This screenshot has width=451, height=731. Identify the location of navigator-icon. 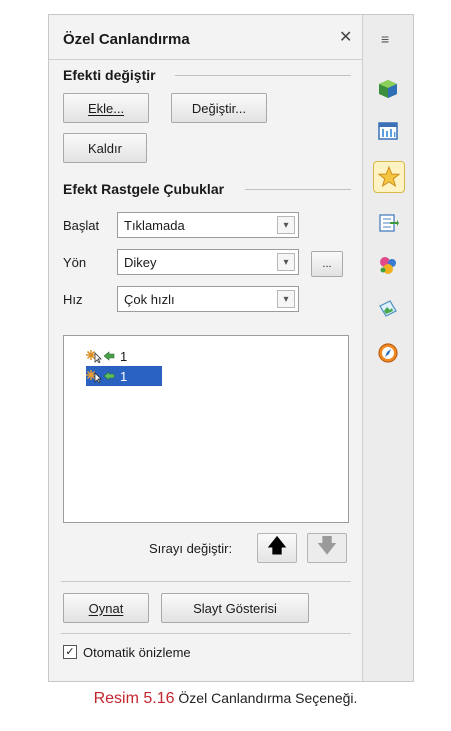
(388, 353).